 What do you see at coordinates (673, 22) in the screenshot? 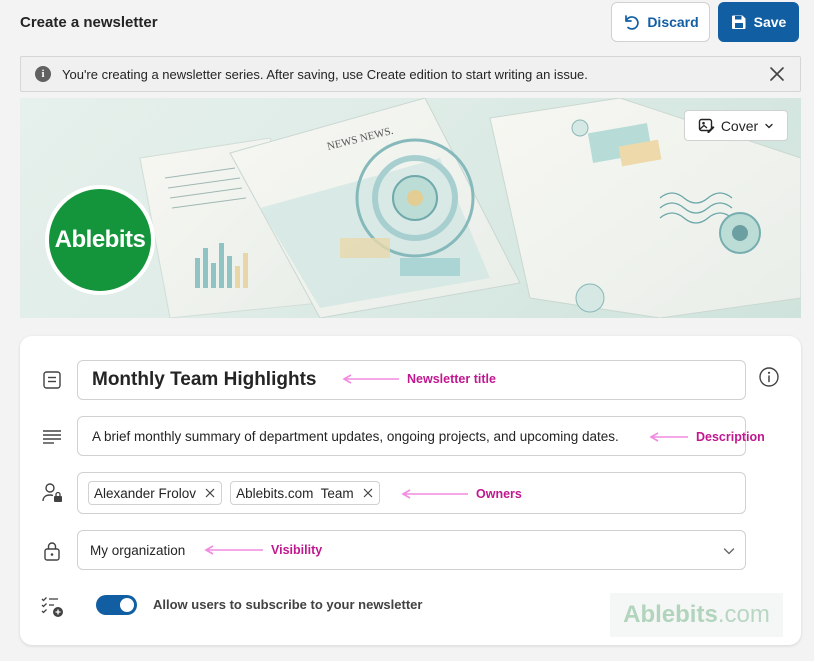
I see `discard-label: Discard` at bounding box center [673, 22].